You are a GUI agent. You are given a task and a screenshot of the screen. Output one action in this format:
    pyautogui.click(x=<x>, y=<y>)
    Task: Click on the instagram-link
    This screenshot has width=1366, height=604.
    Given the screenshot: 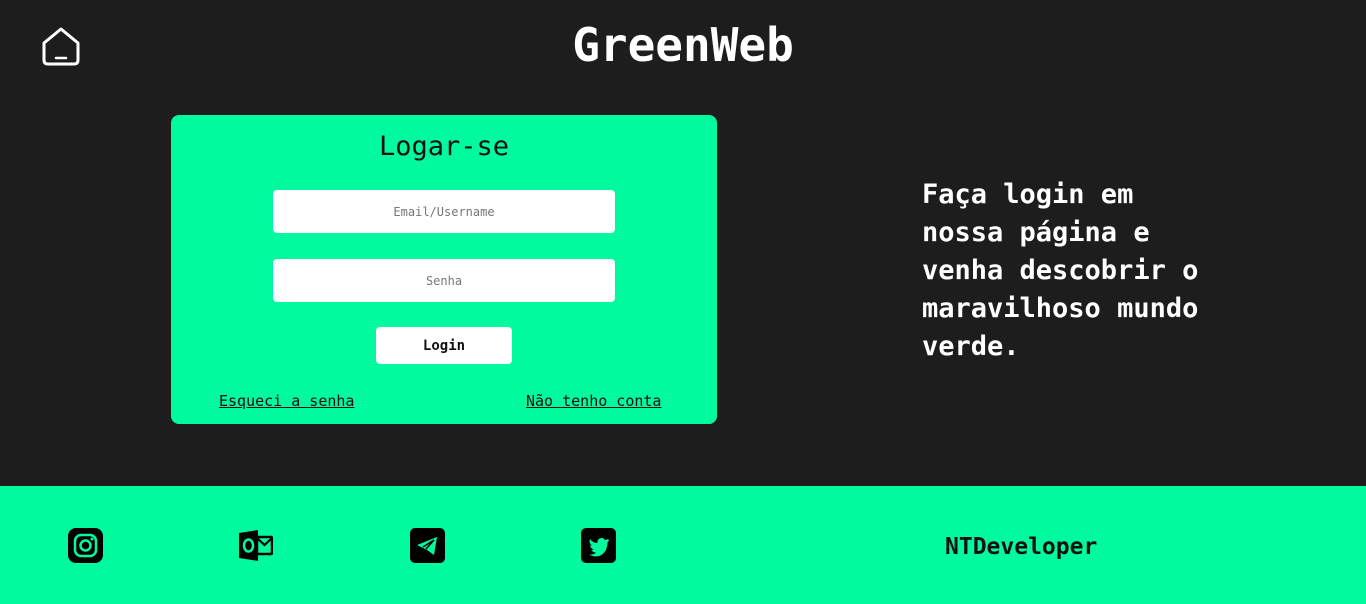 What is the action you would take?
    pyautogui.click(x=85, y=545)
    